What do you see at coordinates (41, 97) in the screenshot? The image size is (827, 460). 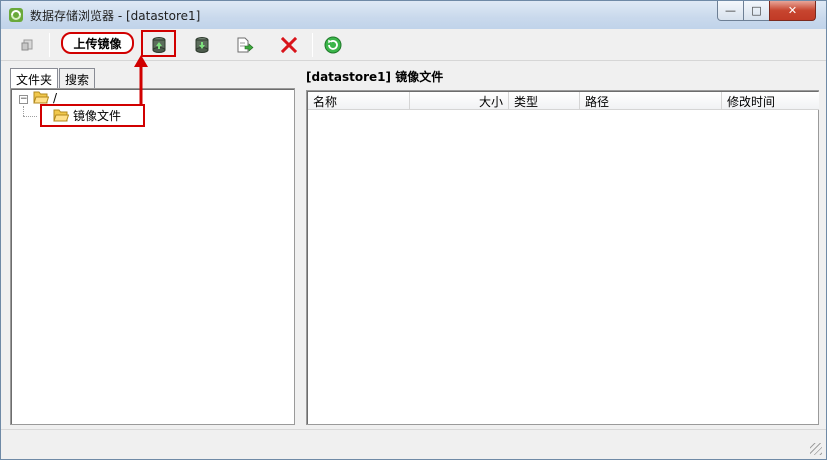 I see `folder-open-icon` at bounding box center [41, 97].